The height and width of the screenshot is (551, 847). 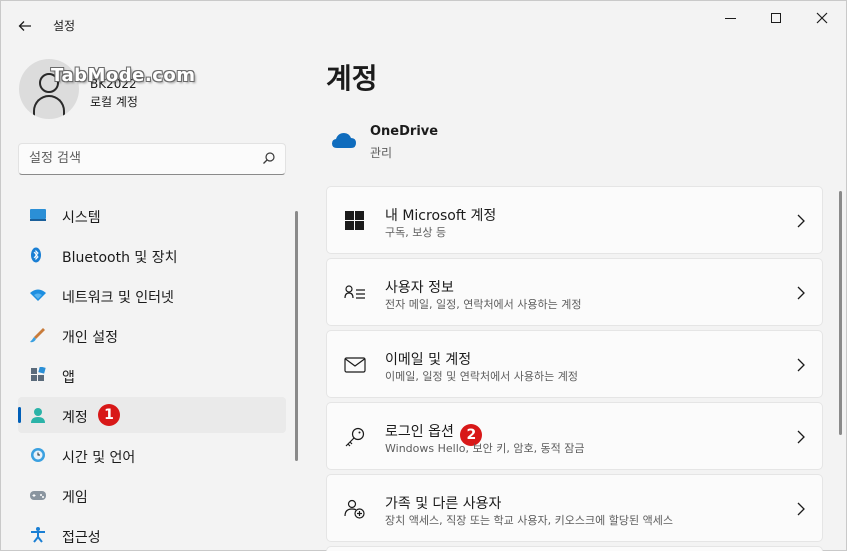 What do you see at coordinates (152, 495) in the screenshot?
I see `sidebar-item-gaming: 게임` at bounding box center [152, 495].